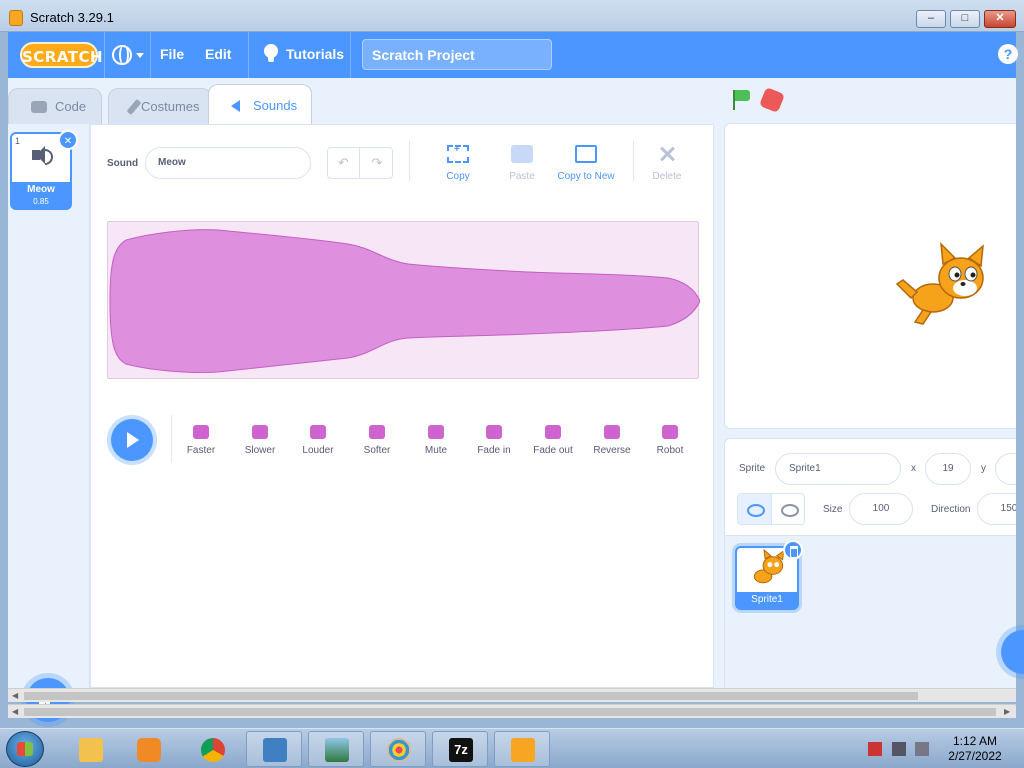 This screenshot has width=1024, height=768. What do you see at coordinates (218, 54) in the screenshot?
I see `edit-menu: Edit` at bounding box center [218, 54].